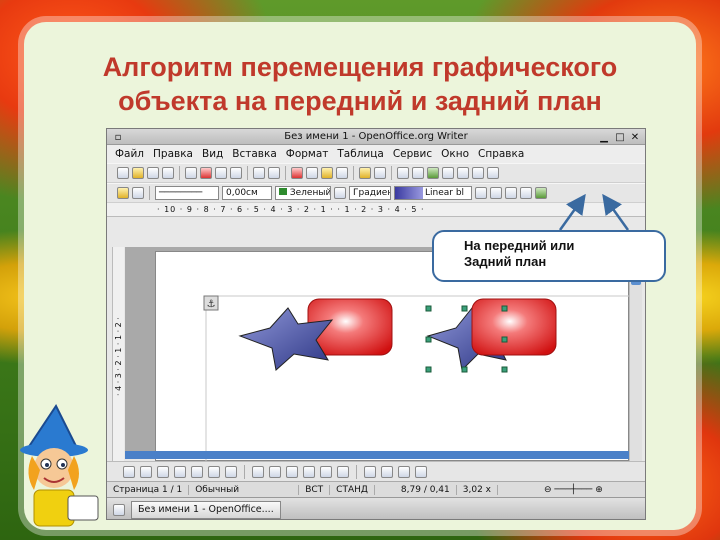 This screenshot has height=540, width=720. What do you see at coordinates (138, 173) in the screenshot?
I see `open-icon` at bounding box center [138, 173].